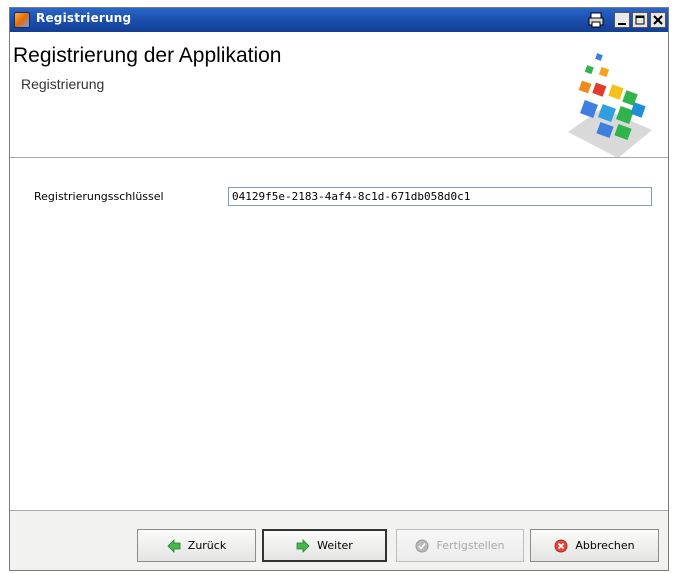 The image size is (677, 573). I want to click on cancel-button: Abbrechen, so click(594, 545).